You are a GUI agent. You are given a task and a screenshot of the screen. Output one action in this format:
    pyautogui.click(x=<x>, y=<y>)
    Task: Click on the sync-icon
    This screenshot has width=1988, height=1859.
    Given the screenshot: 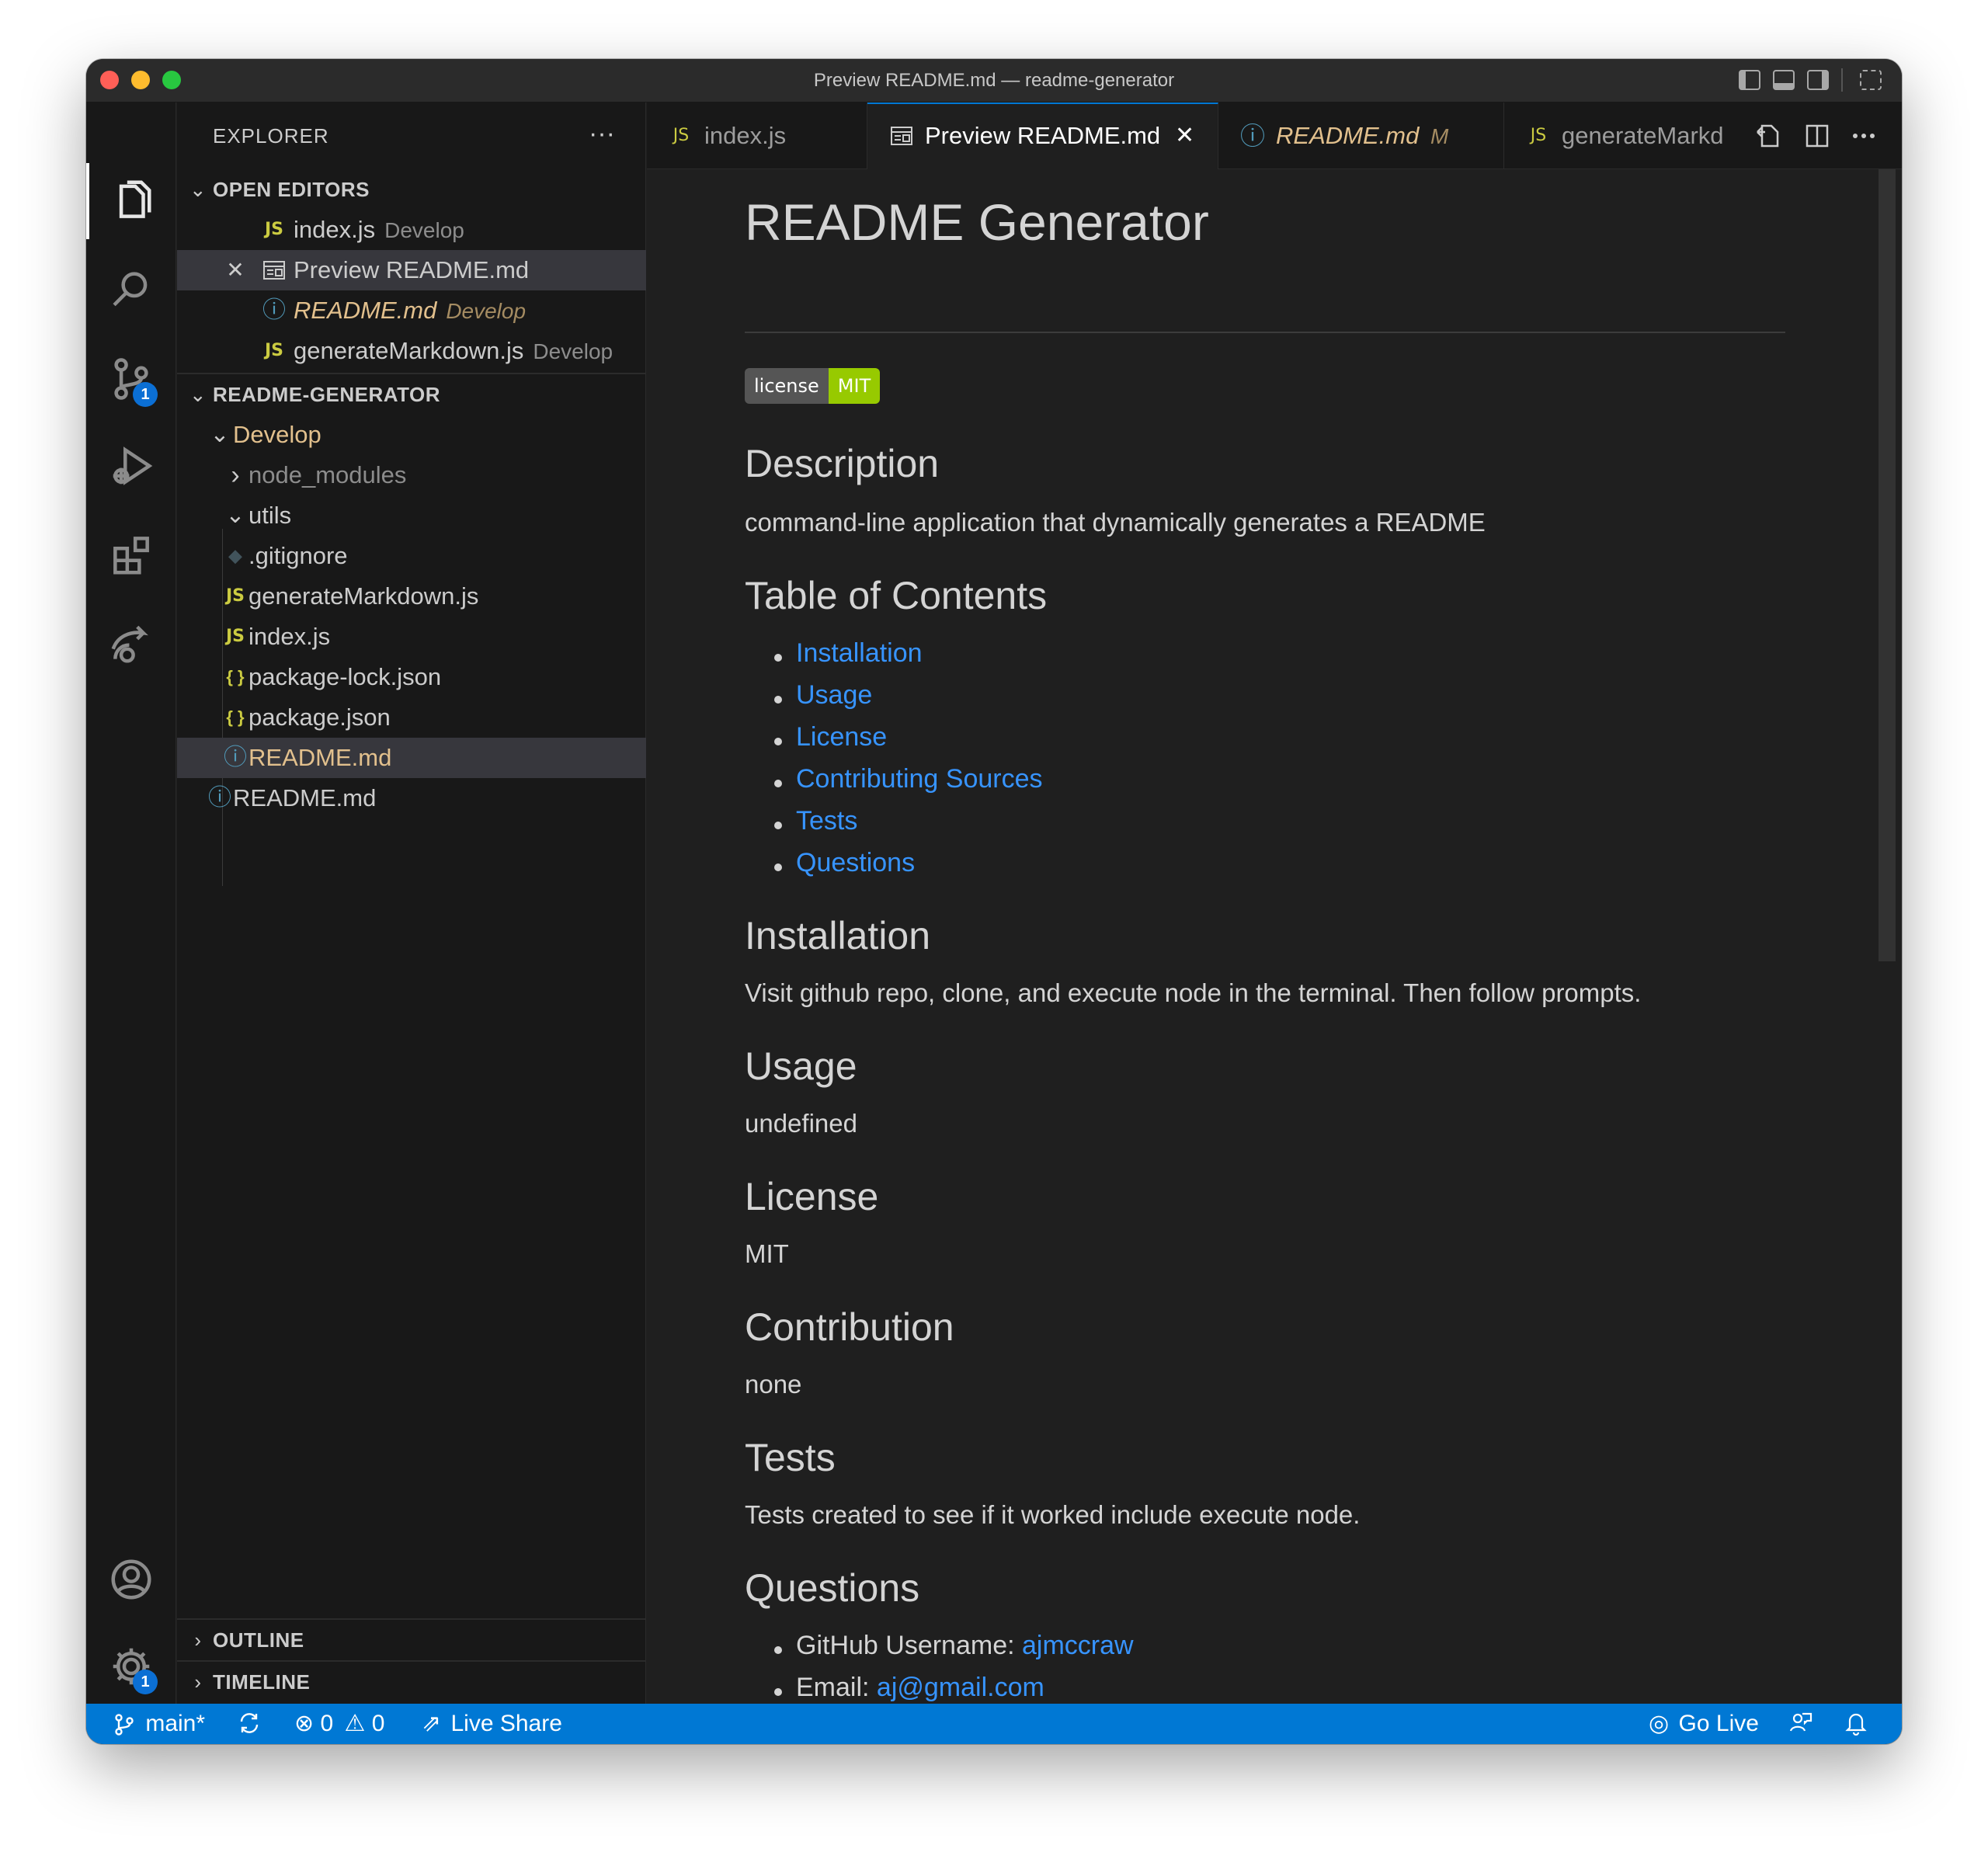 What is the action you would take?
    pyautogui.click(x=250, y=1724)
    